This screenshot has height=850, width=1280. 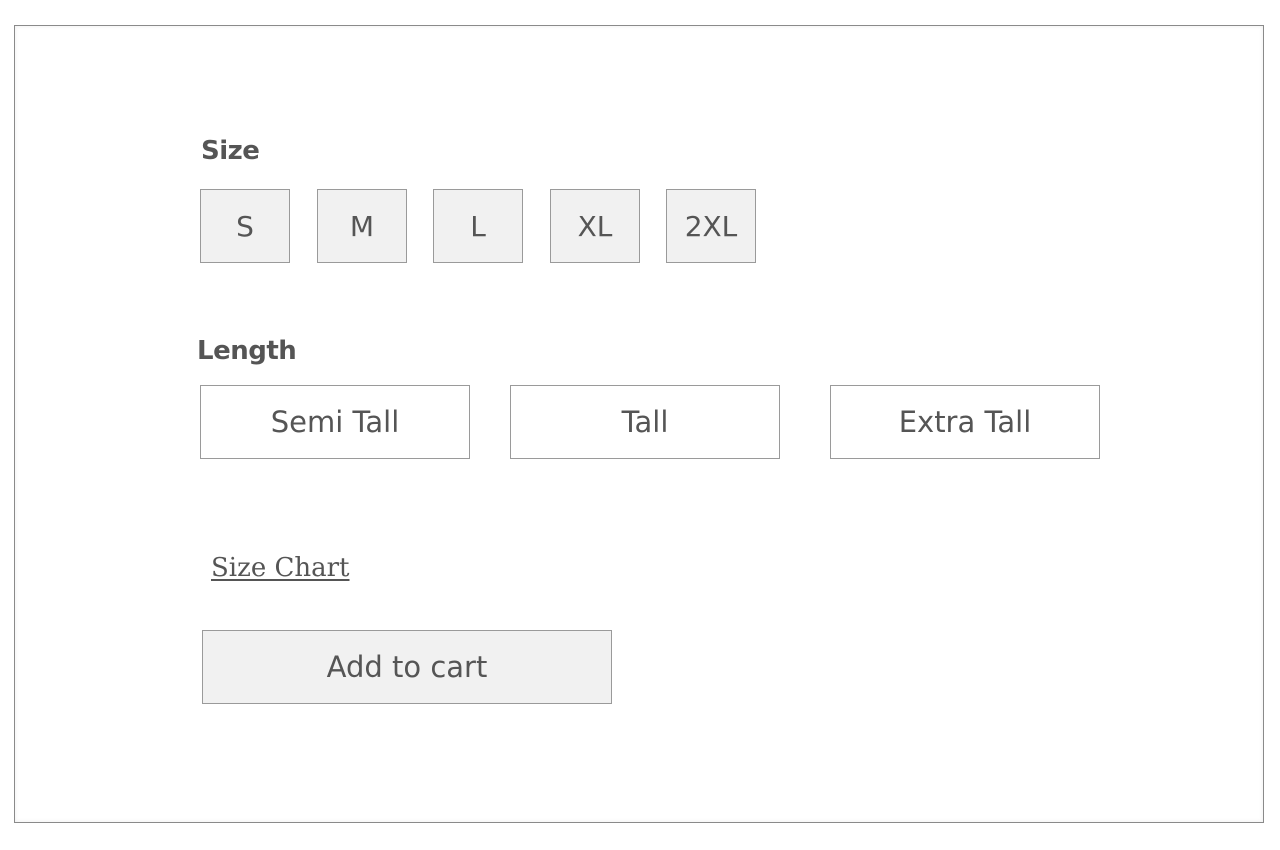 I want to click on length-label: Length, so click(x=247, y=351).